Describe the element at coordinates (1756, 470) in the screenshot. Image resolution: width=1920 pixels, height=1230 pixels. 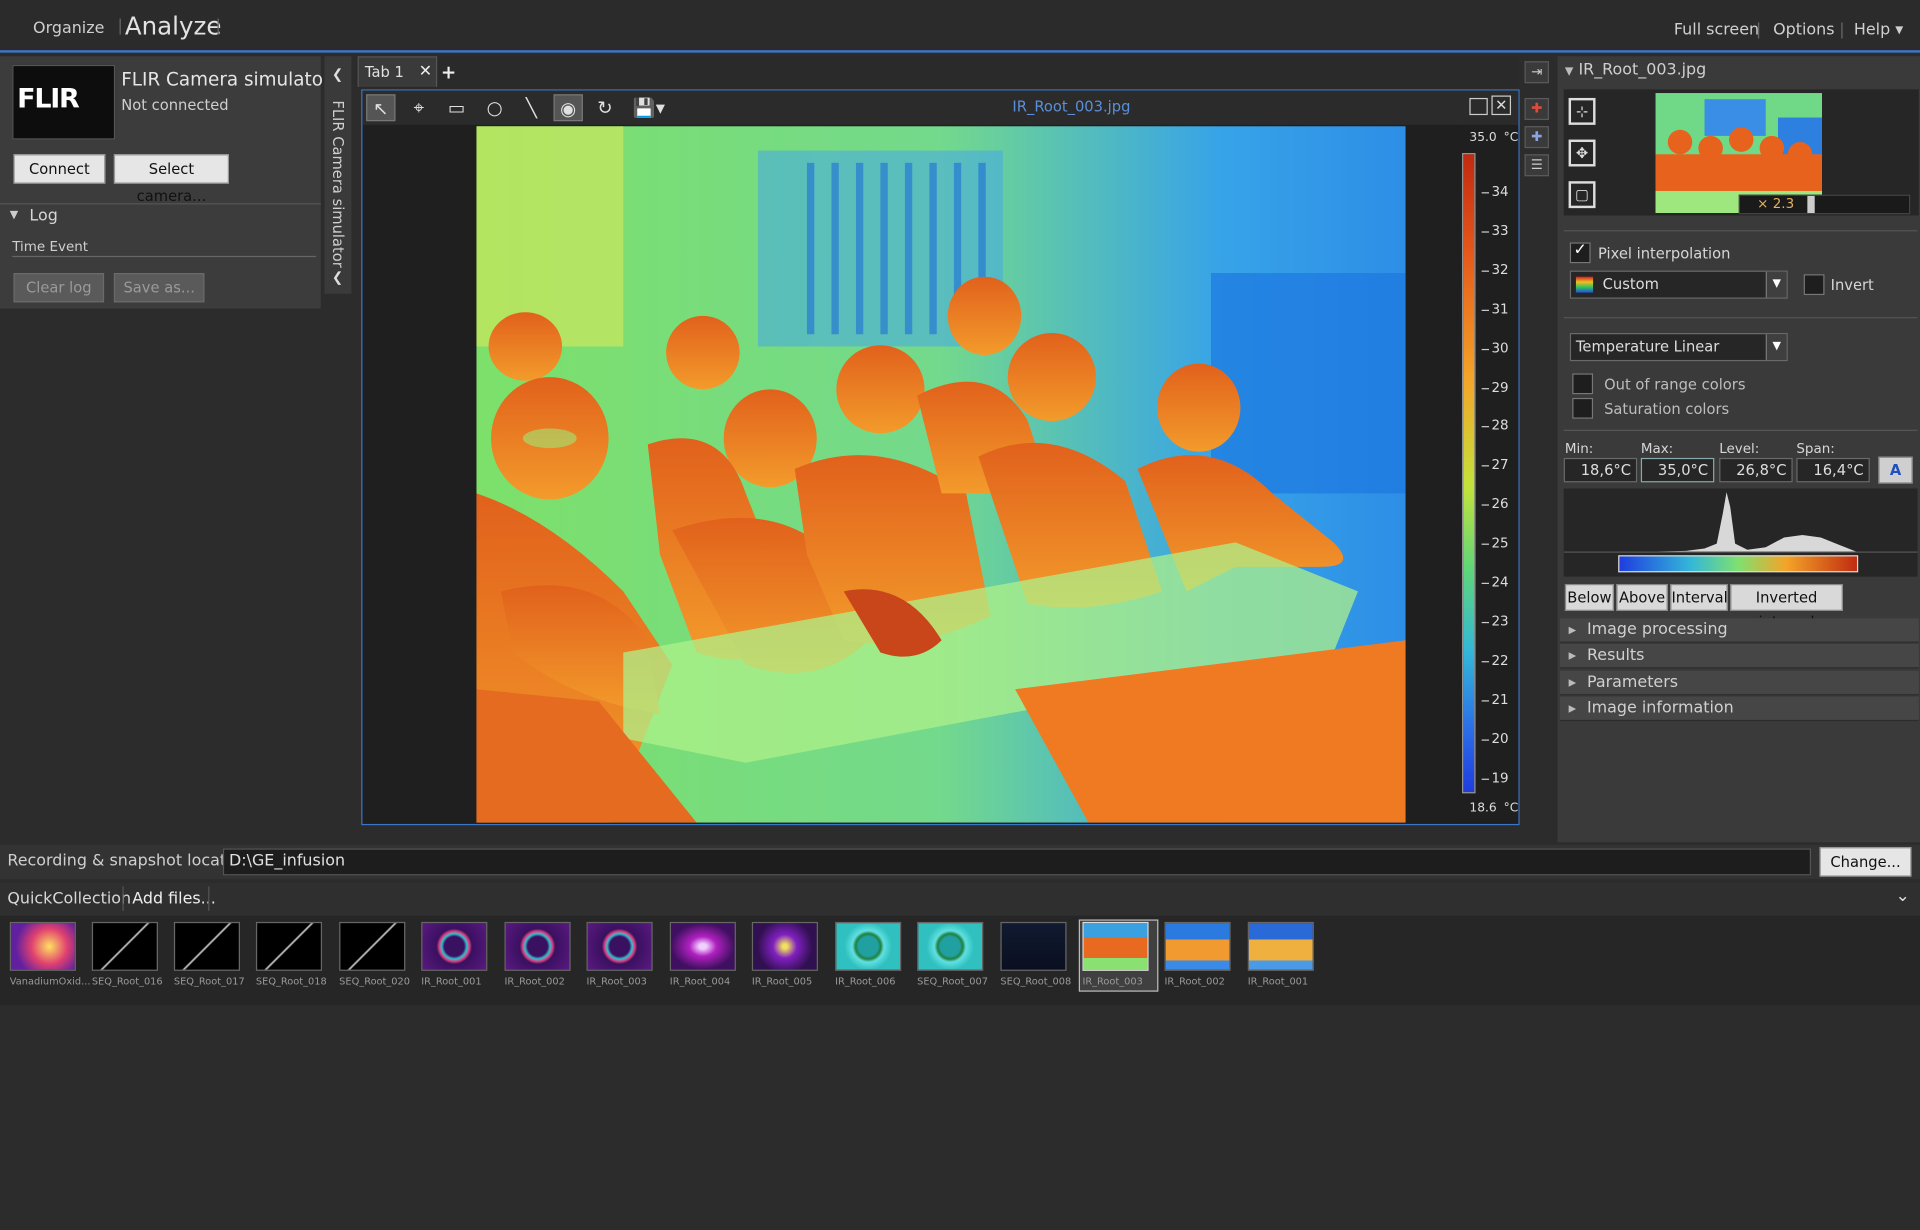
I see `level-field: 26,8°C` at that location.